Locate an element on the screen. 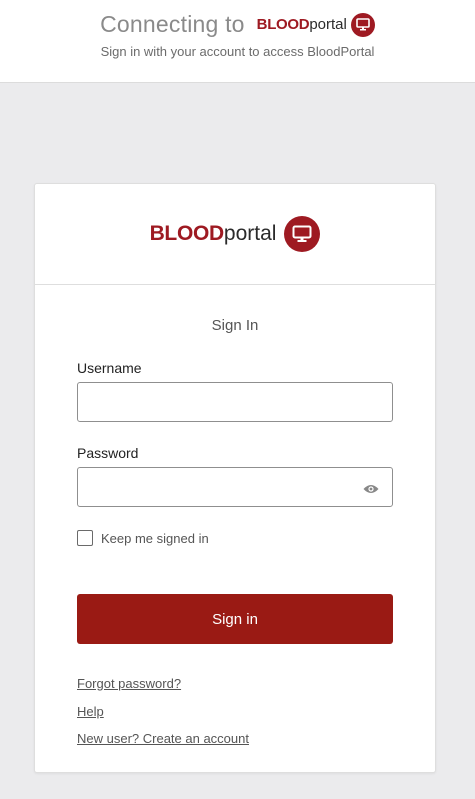 The height and width of the screenshot is (799, 475). brand-logo-small: BLOOD portal is located at coordinates (315, 24).